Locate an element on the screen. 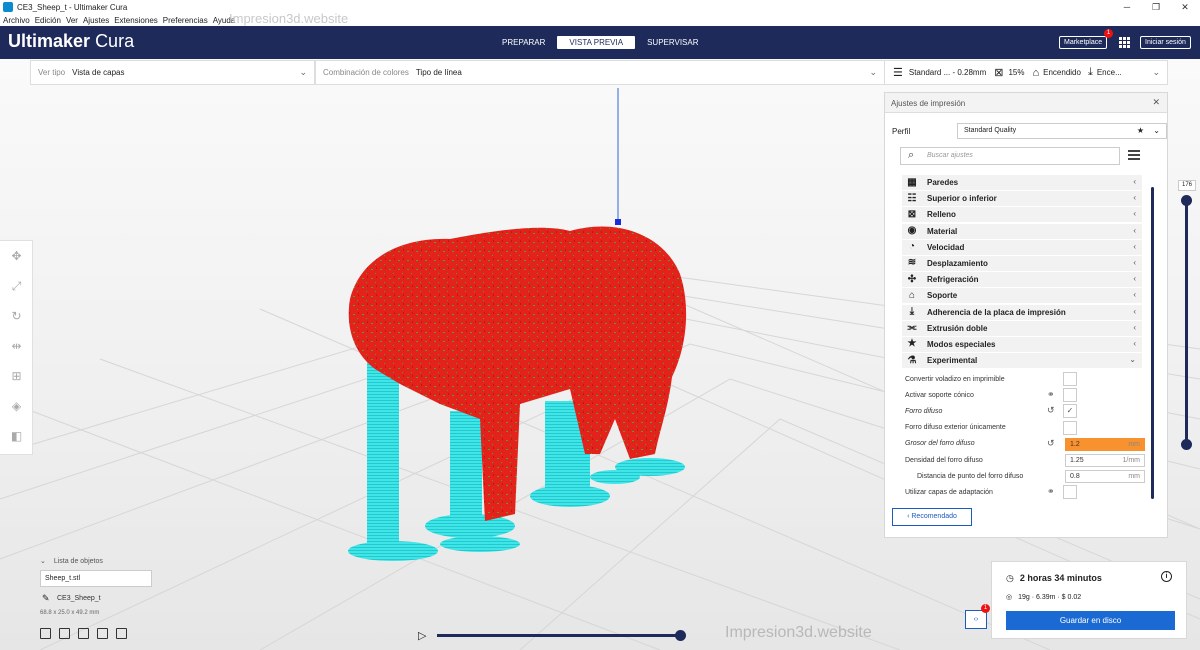 This screenshot has height=650, width=1200. scale-tool-icon: ⤢ is located at coordinates (16, 286).